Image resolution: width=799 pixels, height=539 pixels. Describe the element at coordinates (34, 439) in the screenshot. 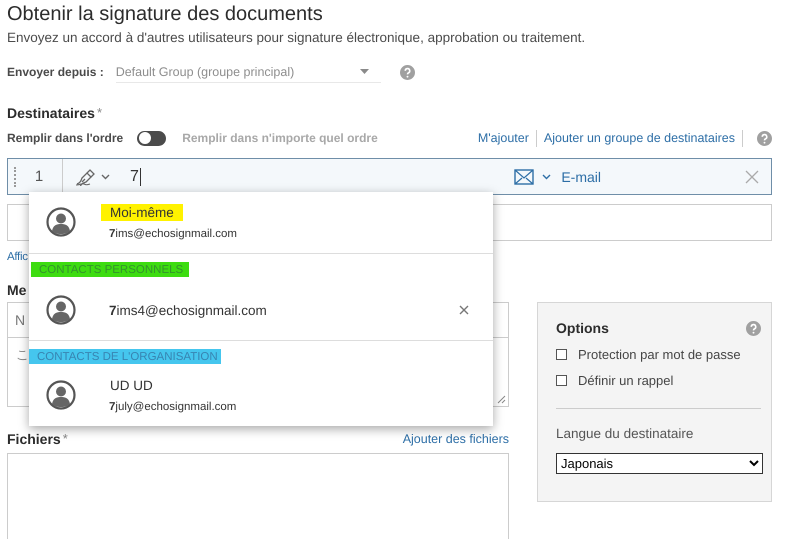

I see `files-title: Fichiers` at that location.